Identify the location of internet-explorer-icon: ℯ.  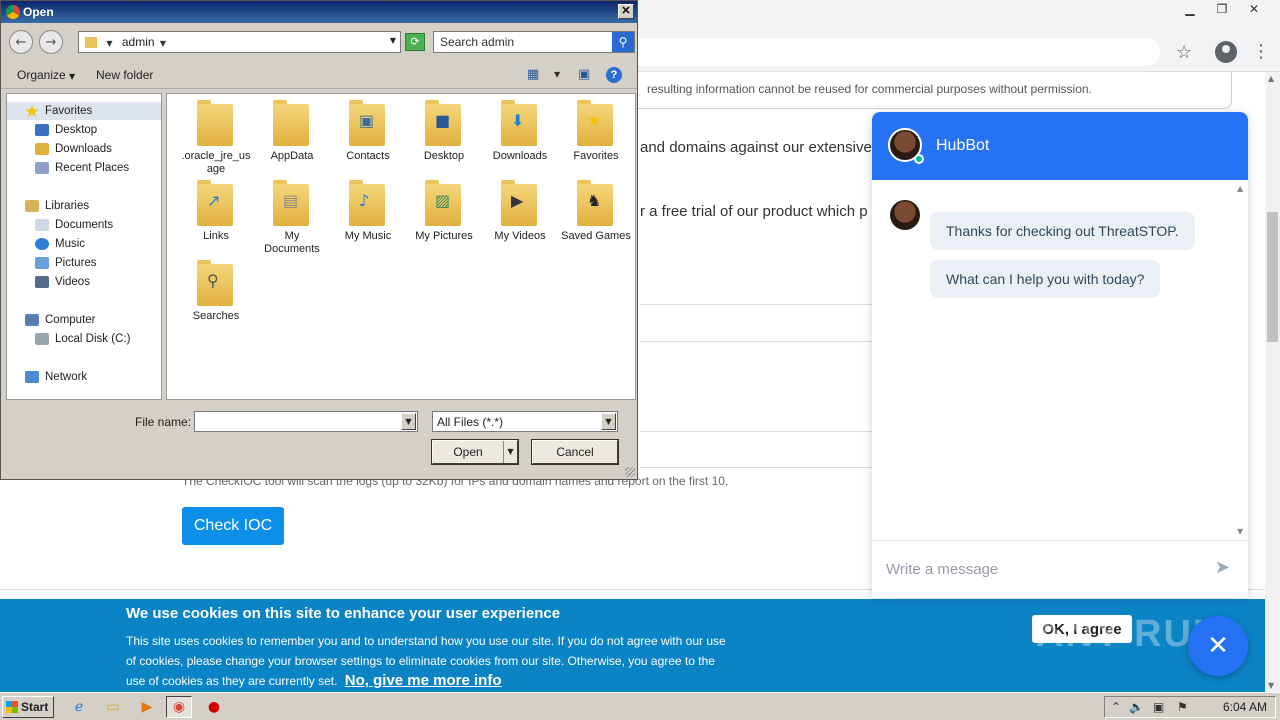
(79, 707).